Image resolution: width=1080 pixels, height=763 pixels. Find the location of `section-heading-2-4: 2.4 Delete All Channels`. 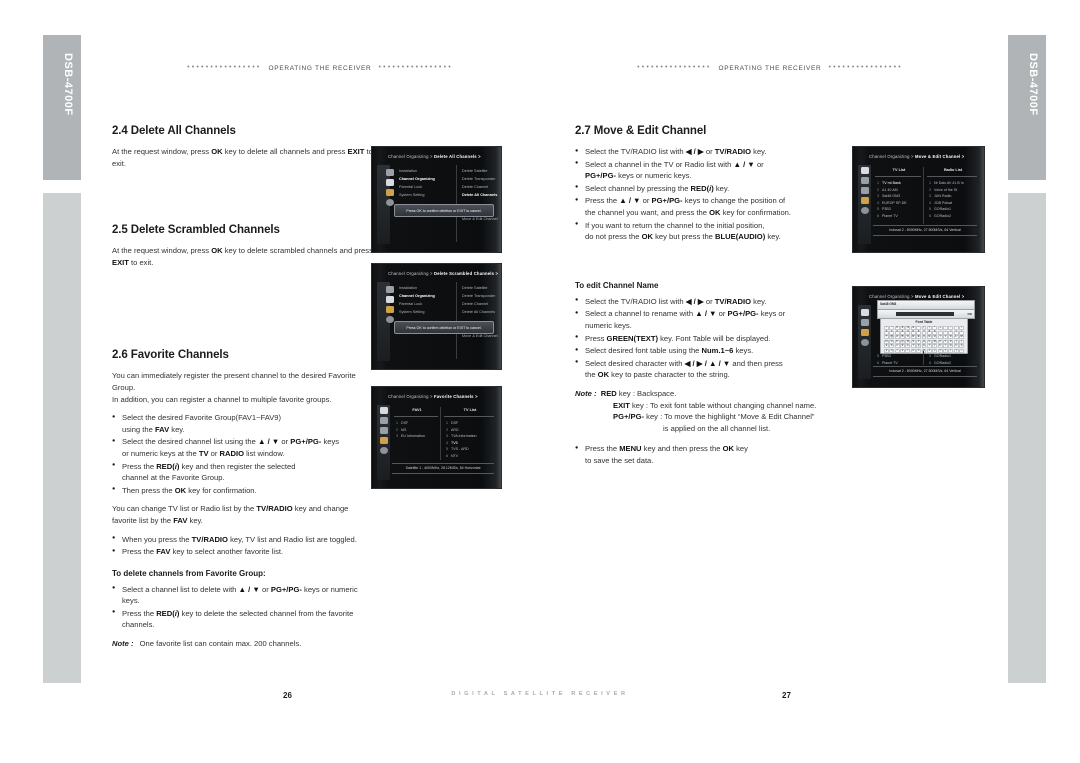

section-heading-2-4: 2.4 Delete All Channels is located at coordinates (174, 131).